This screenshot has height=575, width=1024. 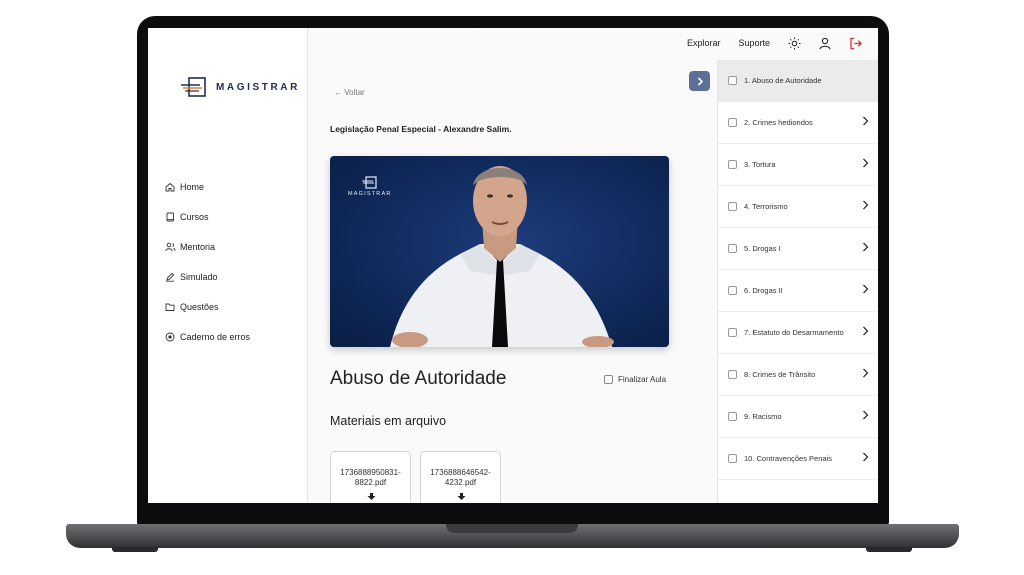 I want to click on sidebar-item-simulado: Simulado, so click(x=207, y=277).